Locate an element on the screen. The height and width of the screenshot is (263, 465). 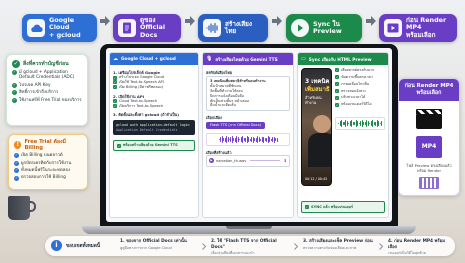
script-line: ดื่มน้ำและยืดเส้น is located at coordinates (223, 105).